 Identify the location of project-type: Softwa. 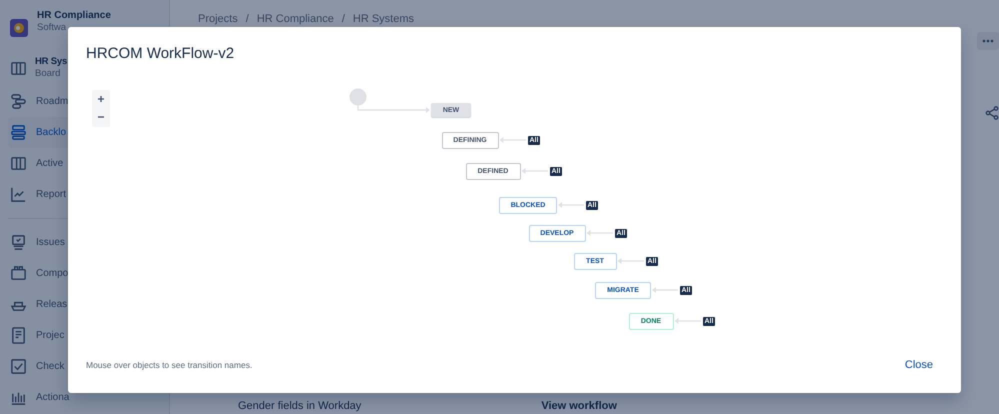
(52, 28).